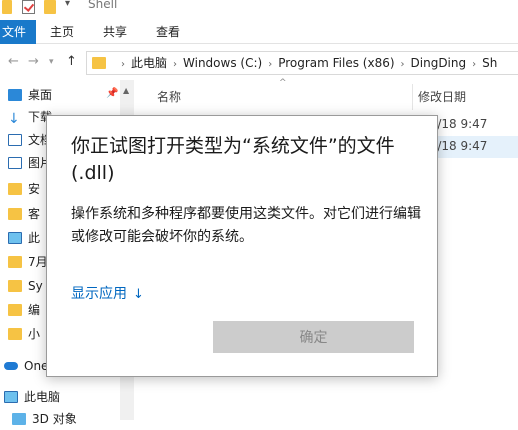  What do you see at coordinates (149, 63) in the screenshot?
I see `breadcrumb-item: 此电脑` at bounding box center [149, 63].